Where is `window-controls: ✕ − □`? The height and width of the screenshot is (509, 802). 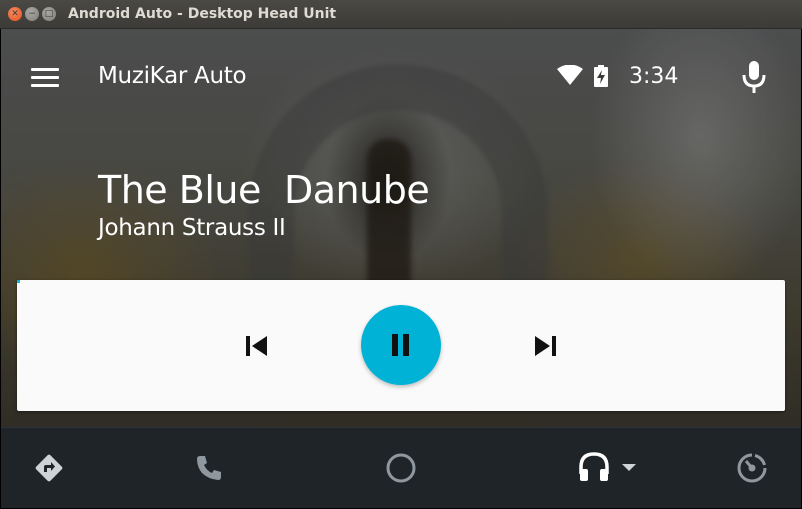 window-controls: ✕ − □ is located at coordinates (32, 14).